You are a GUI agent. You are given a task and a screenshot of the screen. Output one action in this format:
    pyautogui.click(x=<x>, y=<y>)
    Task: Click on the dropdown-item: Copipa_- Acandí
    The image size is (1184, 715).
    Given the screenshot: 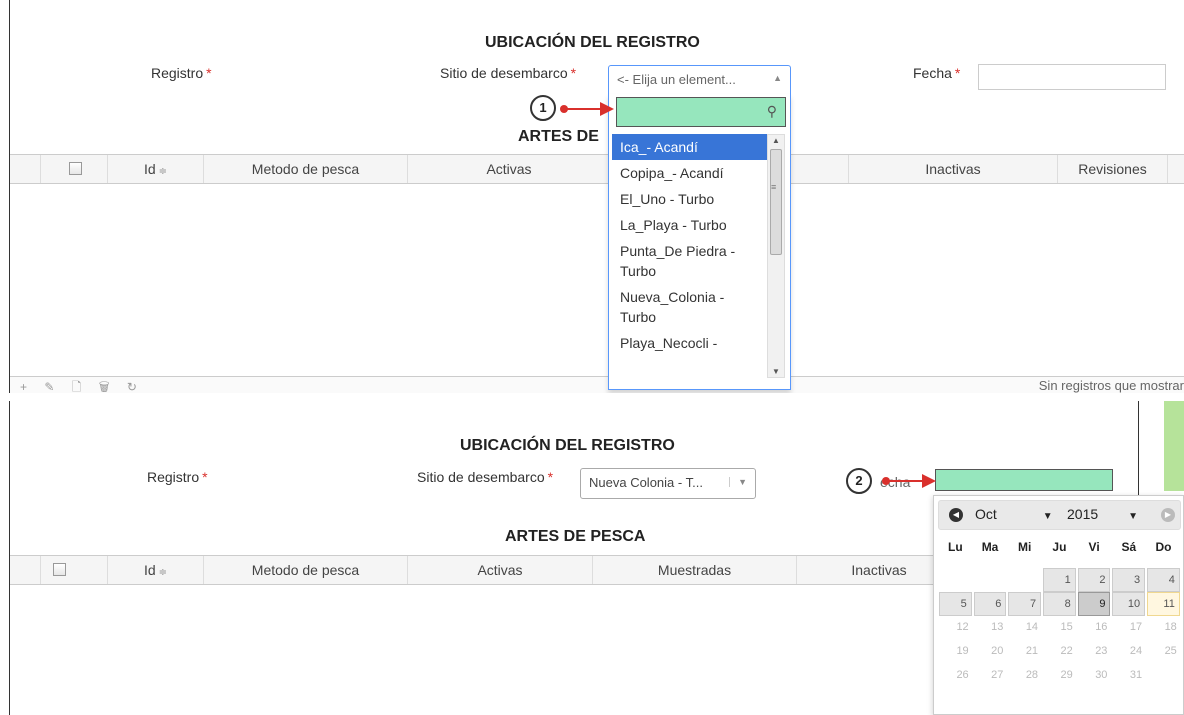 What is the action you would take?
    pyautogui.click(x=689, y=173)
    